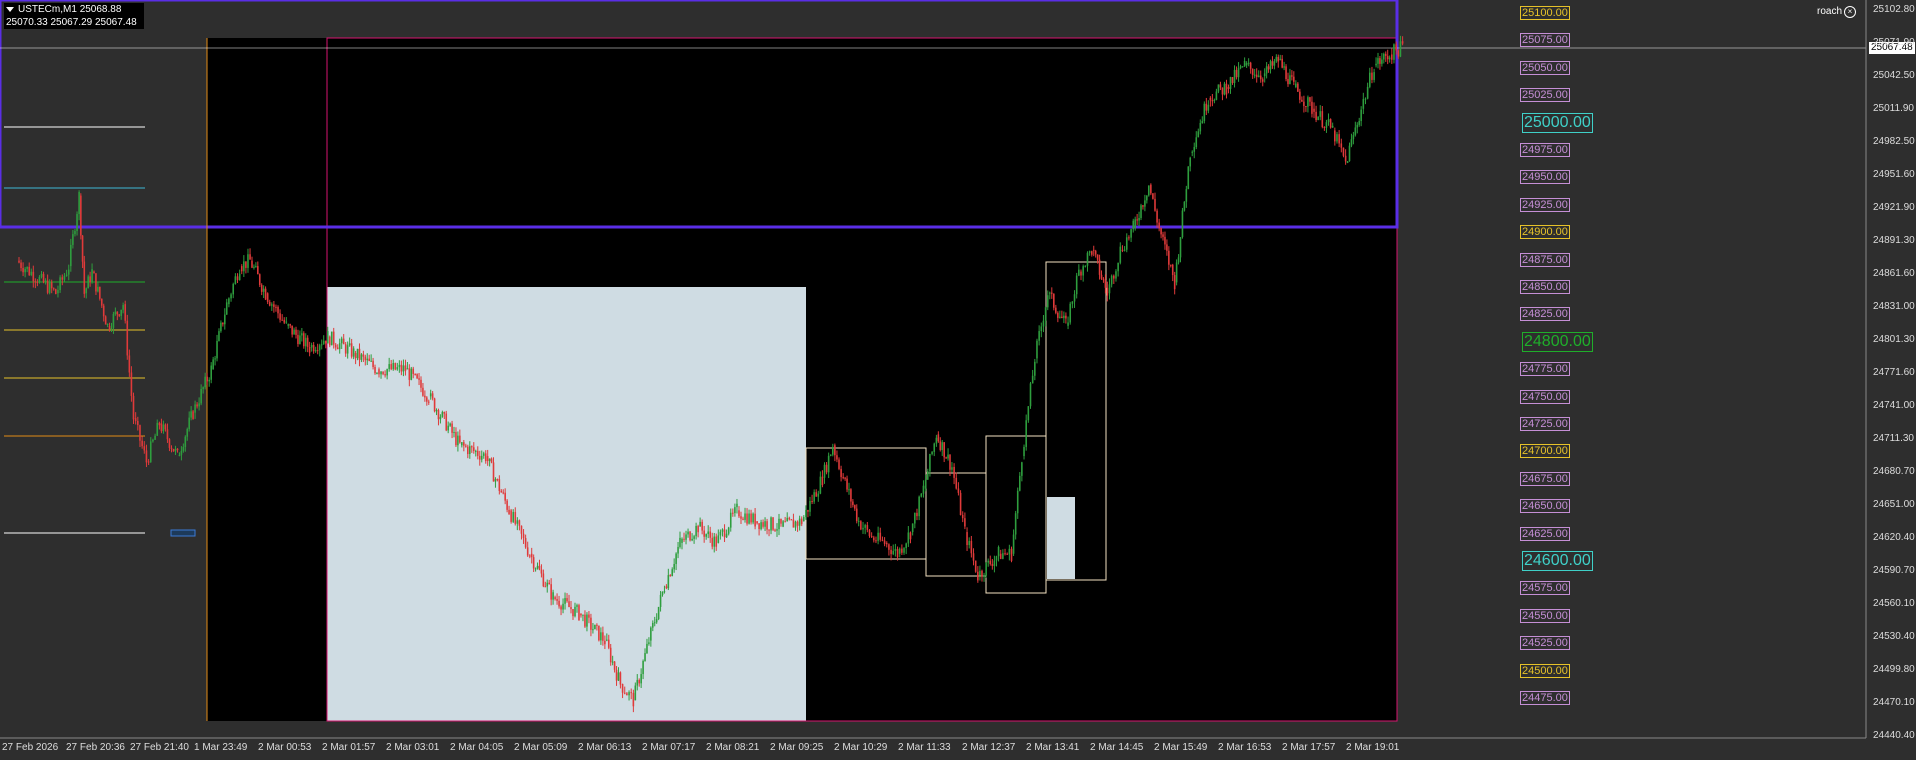  Describe the element at coordinates (1836, 12) in the screenshot. I see `user-label: roach ×` at that location.